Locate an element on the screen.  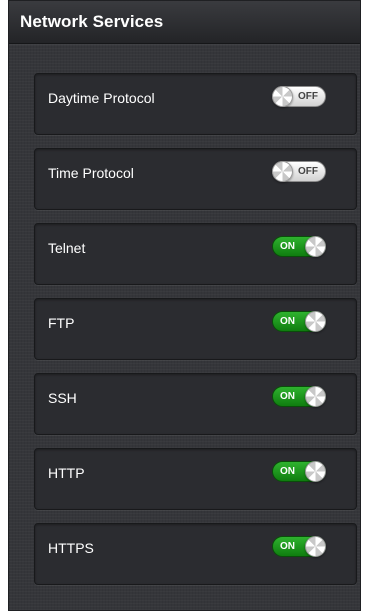
service-row-https: HTTPS ON is located at coordinates (195, 554).